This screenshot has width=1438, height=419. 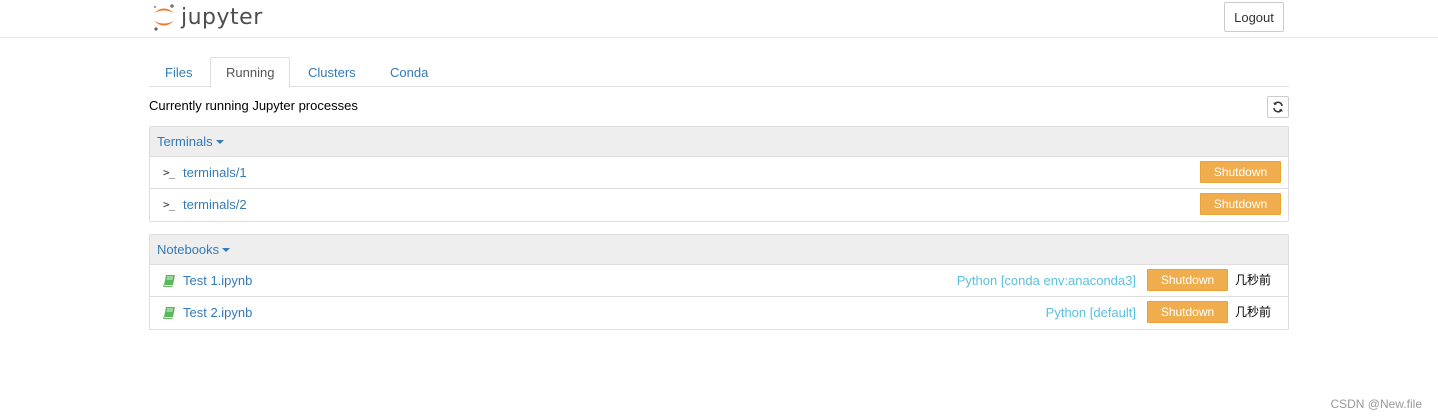 I want to click on tab-files: Files, so click(x=178, y=72).